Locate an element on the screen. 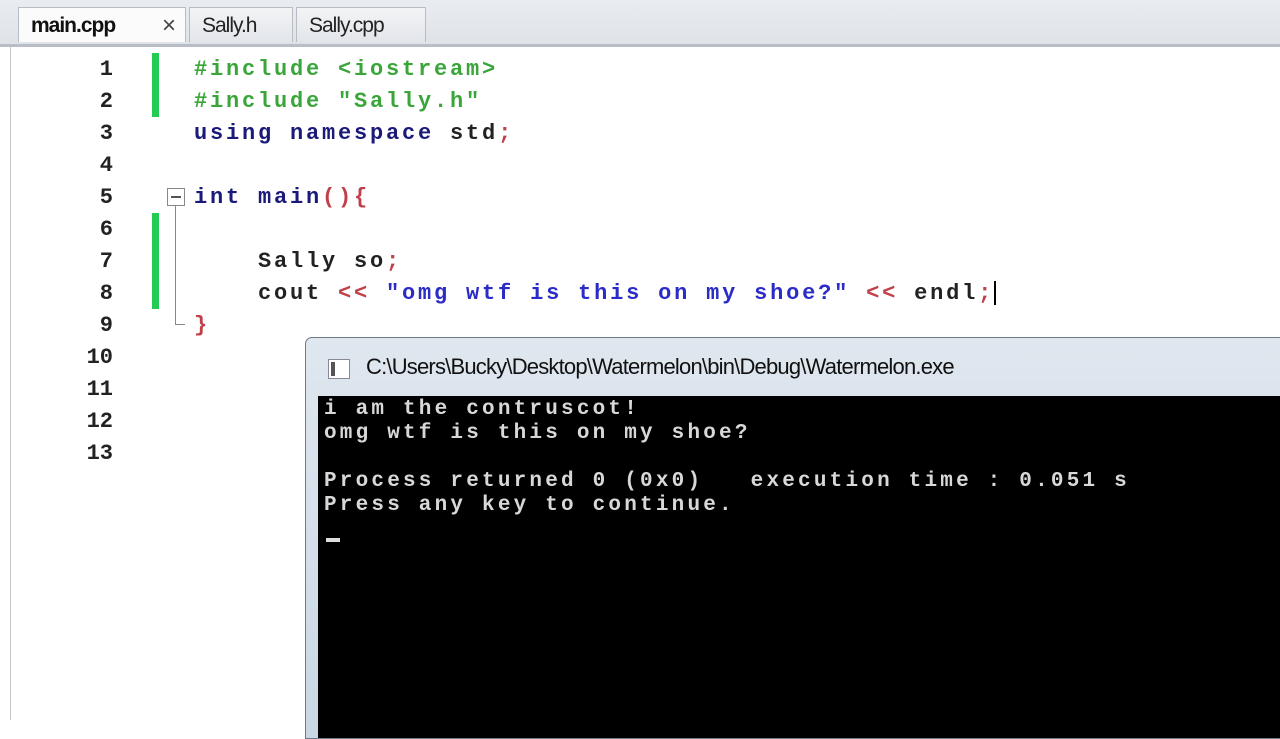  line-number: 10 is located at coordinates (99, 357).